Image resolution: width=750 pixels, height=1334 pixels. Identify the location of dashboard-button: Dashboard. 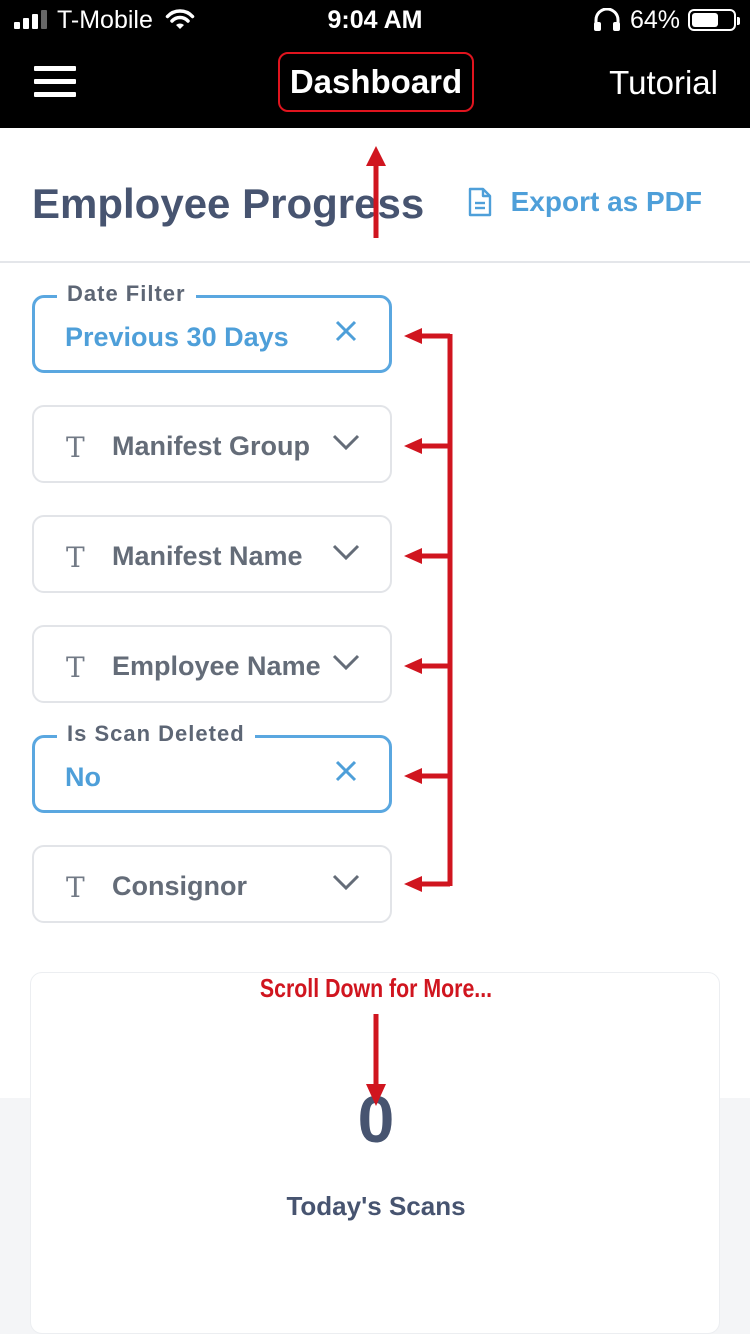
(376, 82).